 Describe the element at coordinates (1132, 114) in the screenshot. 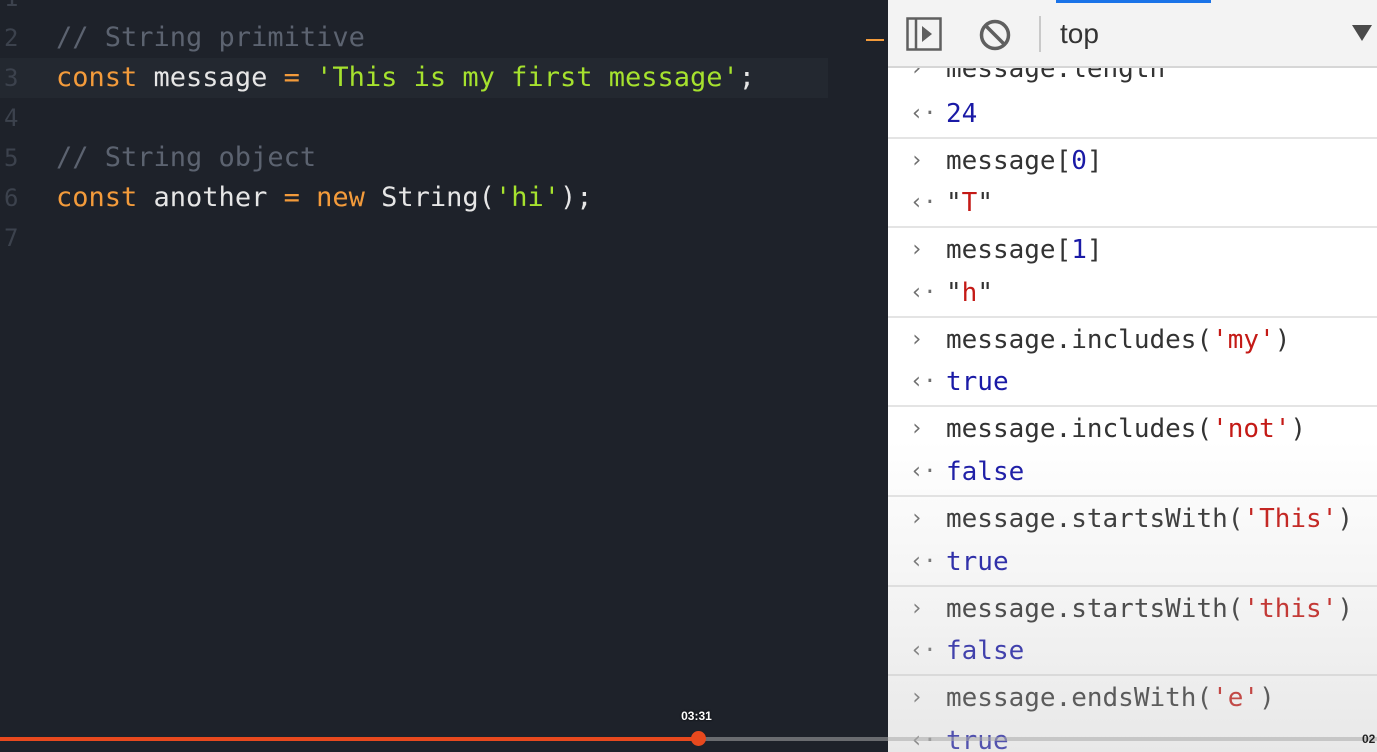

I see `console-output-row: ‹· 24` at that location.